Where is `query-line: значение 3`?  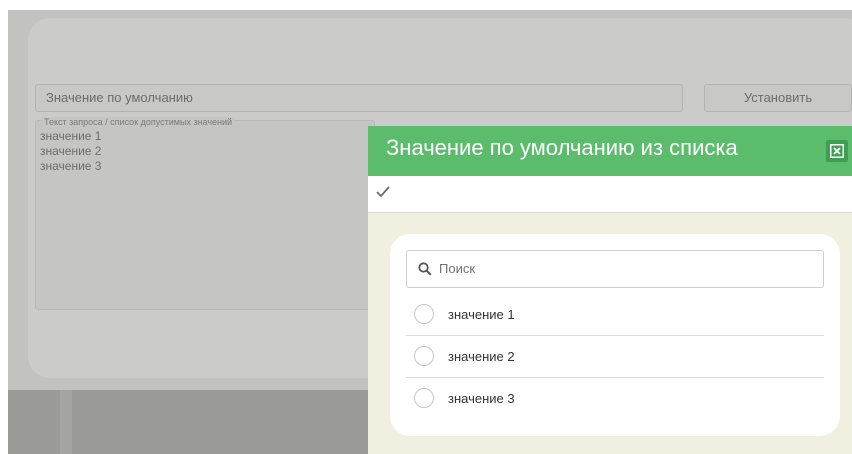
query-line: значение 3 is located at coordinates (71, 166).